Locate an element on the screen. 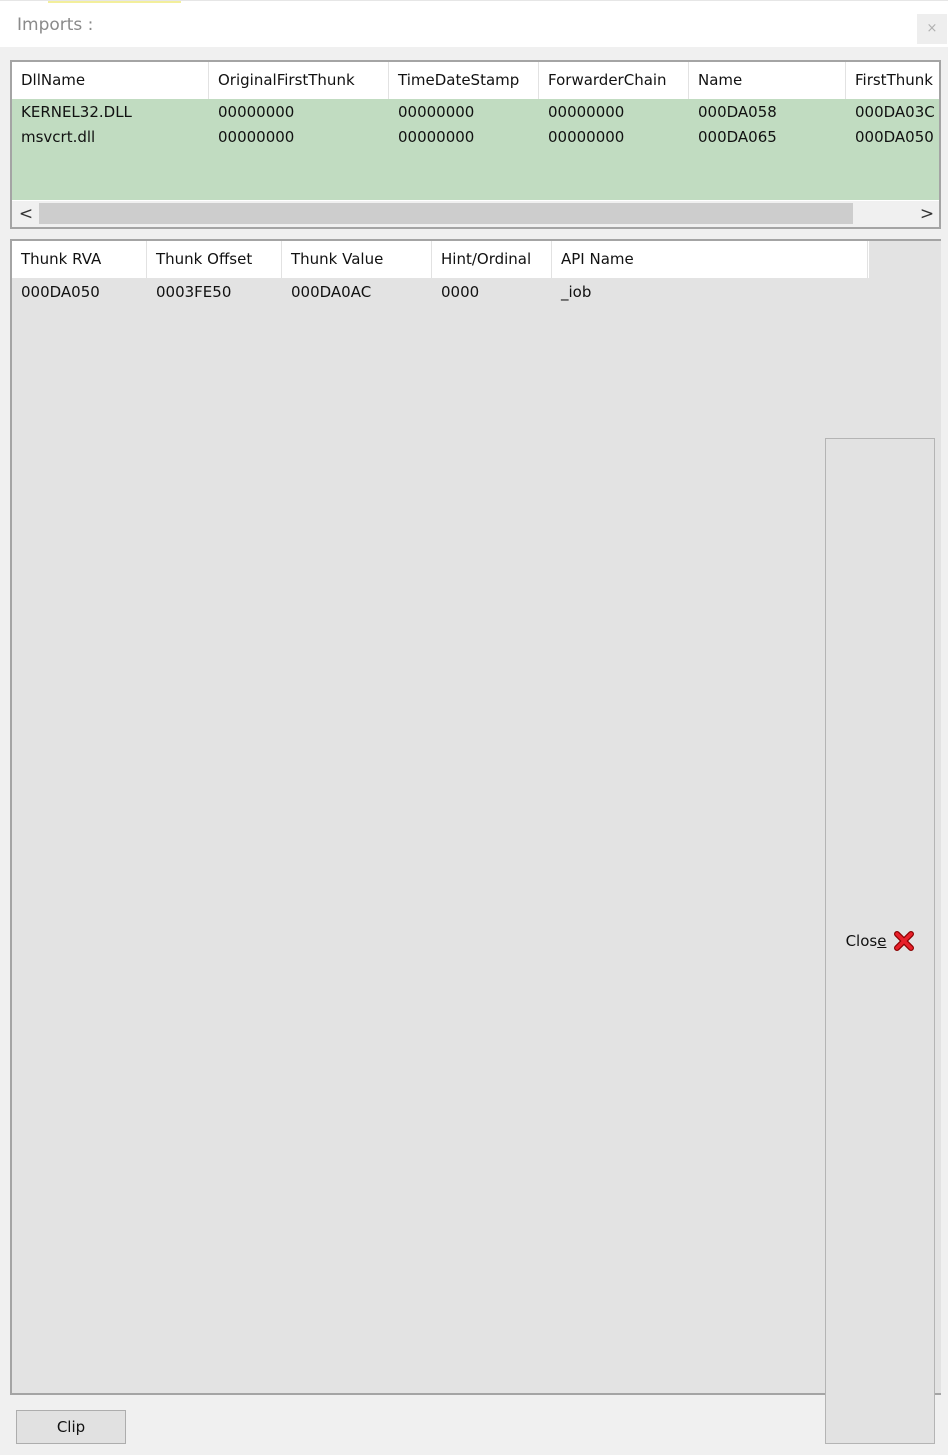  red-x-icon is located at coordinates (904, 941).